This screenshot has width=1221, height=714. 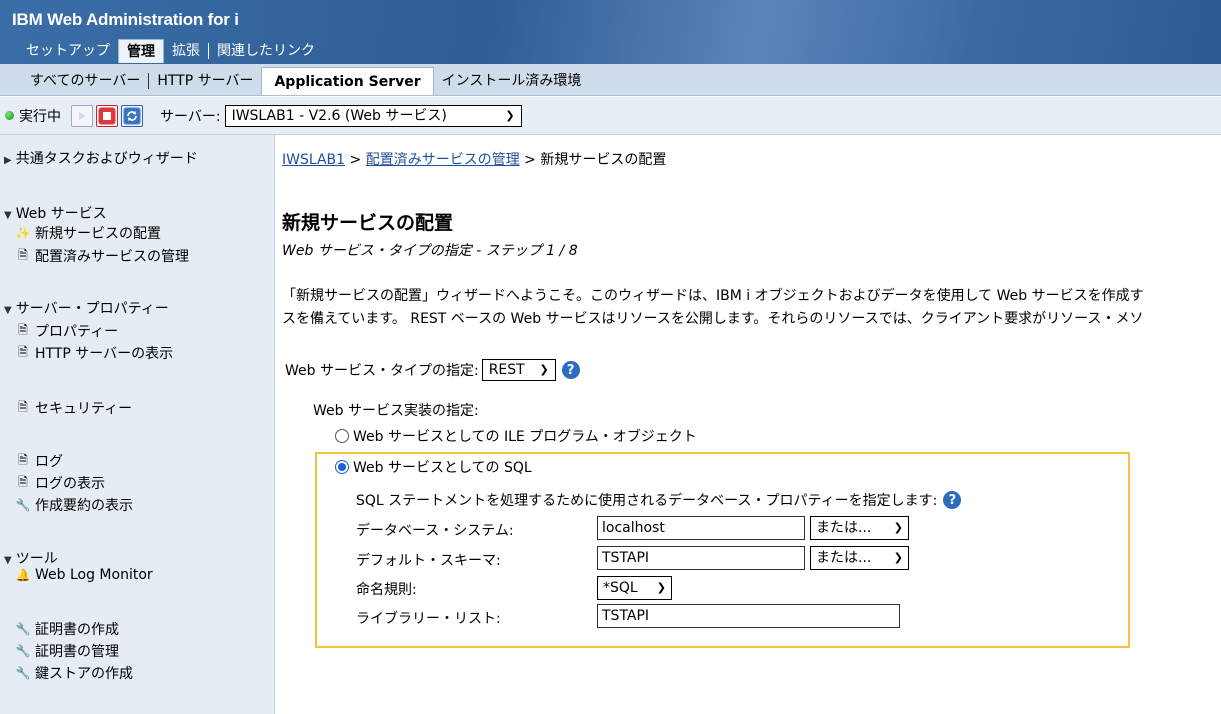 What do you see at coordinates (443, 160) in the screenshot?
I see `breadcrumb-link-manage-deployed: 配置済みサービスの管理` at bounding box center [443, 160].